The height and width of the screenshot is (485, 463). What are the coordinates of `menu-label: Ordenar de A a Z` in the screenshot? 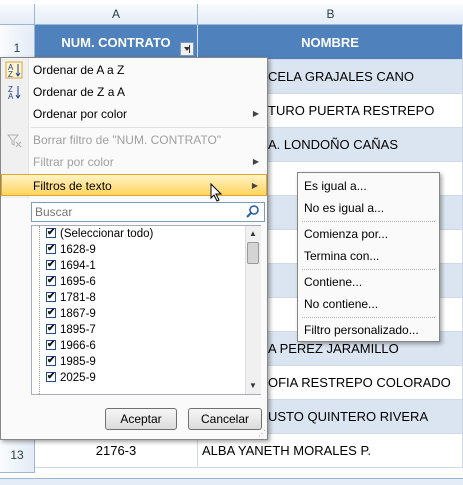 It's located at (79, 70).